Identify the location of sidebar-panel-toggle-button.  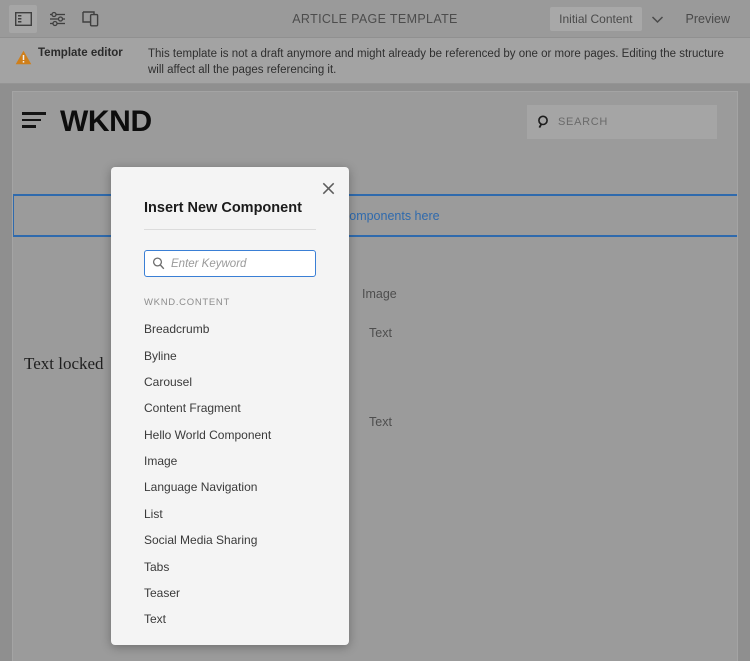
(23, 18).